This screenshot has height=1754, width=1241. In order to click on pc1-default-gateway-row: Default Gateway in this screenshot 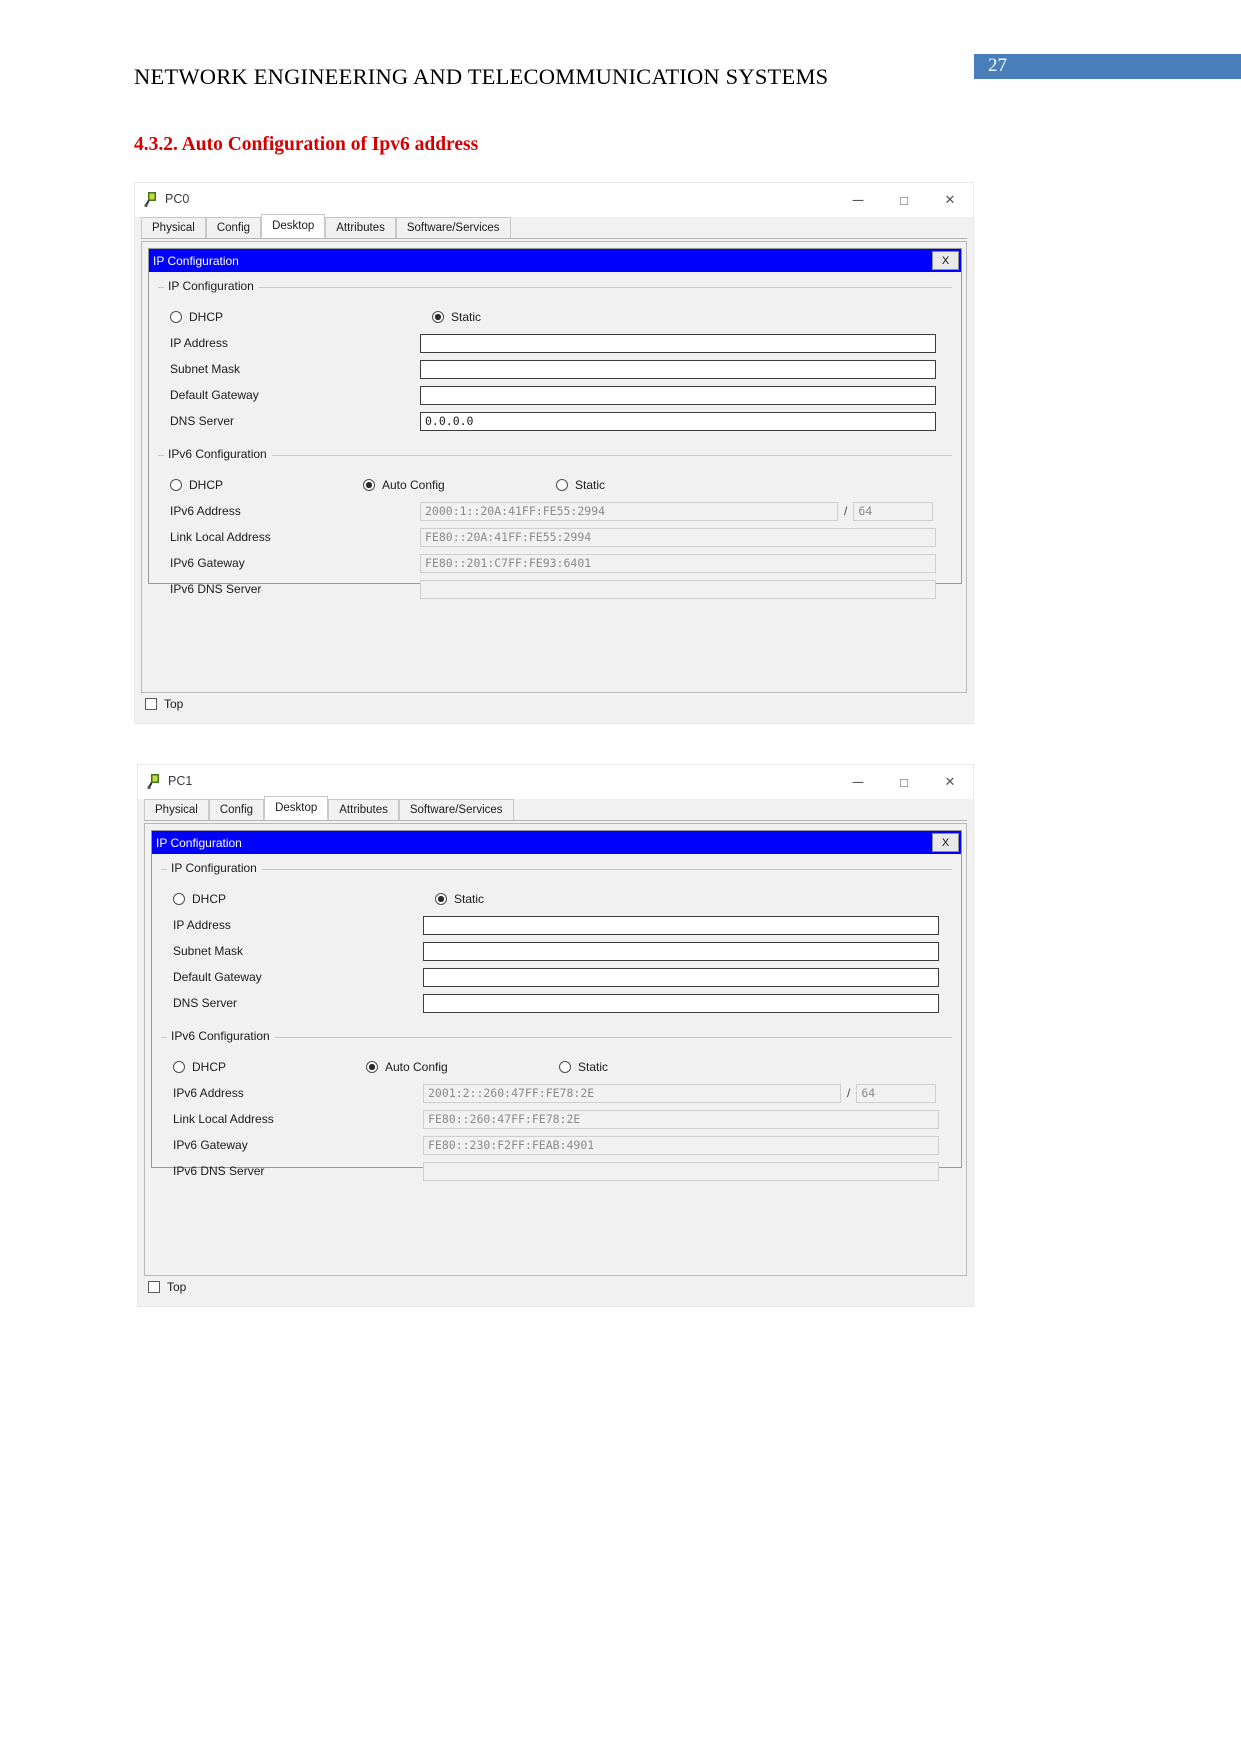, I will do `click(556, 977)`.